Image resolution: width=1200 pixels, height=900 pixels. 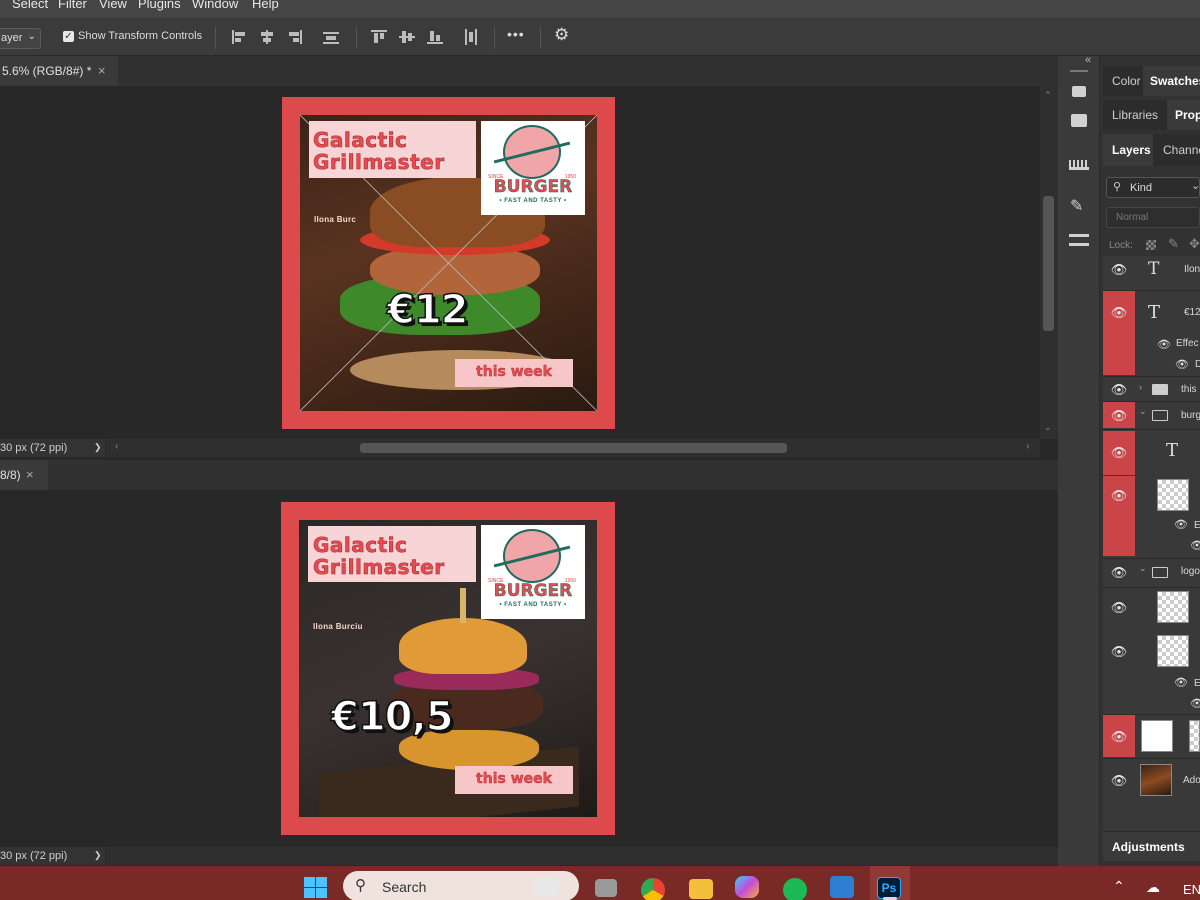 I want to click on histogram-icon, so click(x=1079, y=165).